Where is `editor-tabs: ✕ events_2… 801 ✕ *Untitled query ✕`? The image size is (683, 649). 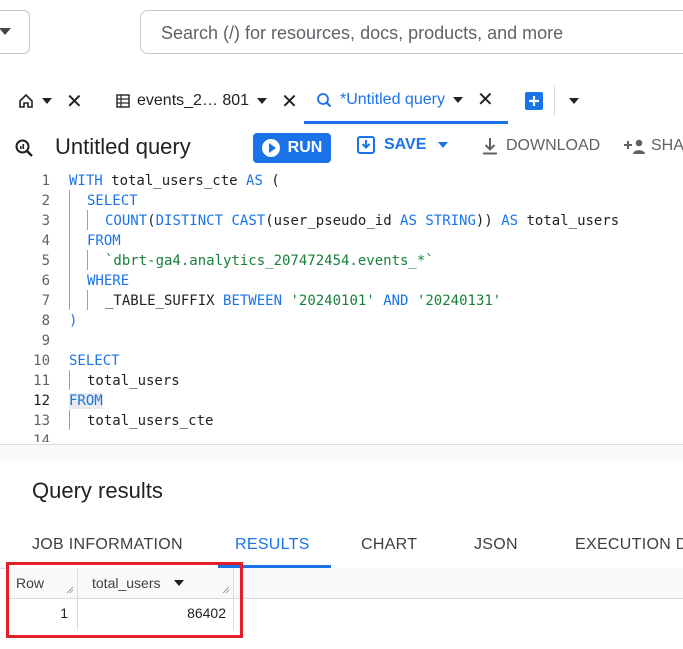 editor-tabs: ✕ events_2… 801 ✕ *Untitled query ✕ is located at coordinates (341, 101).